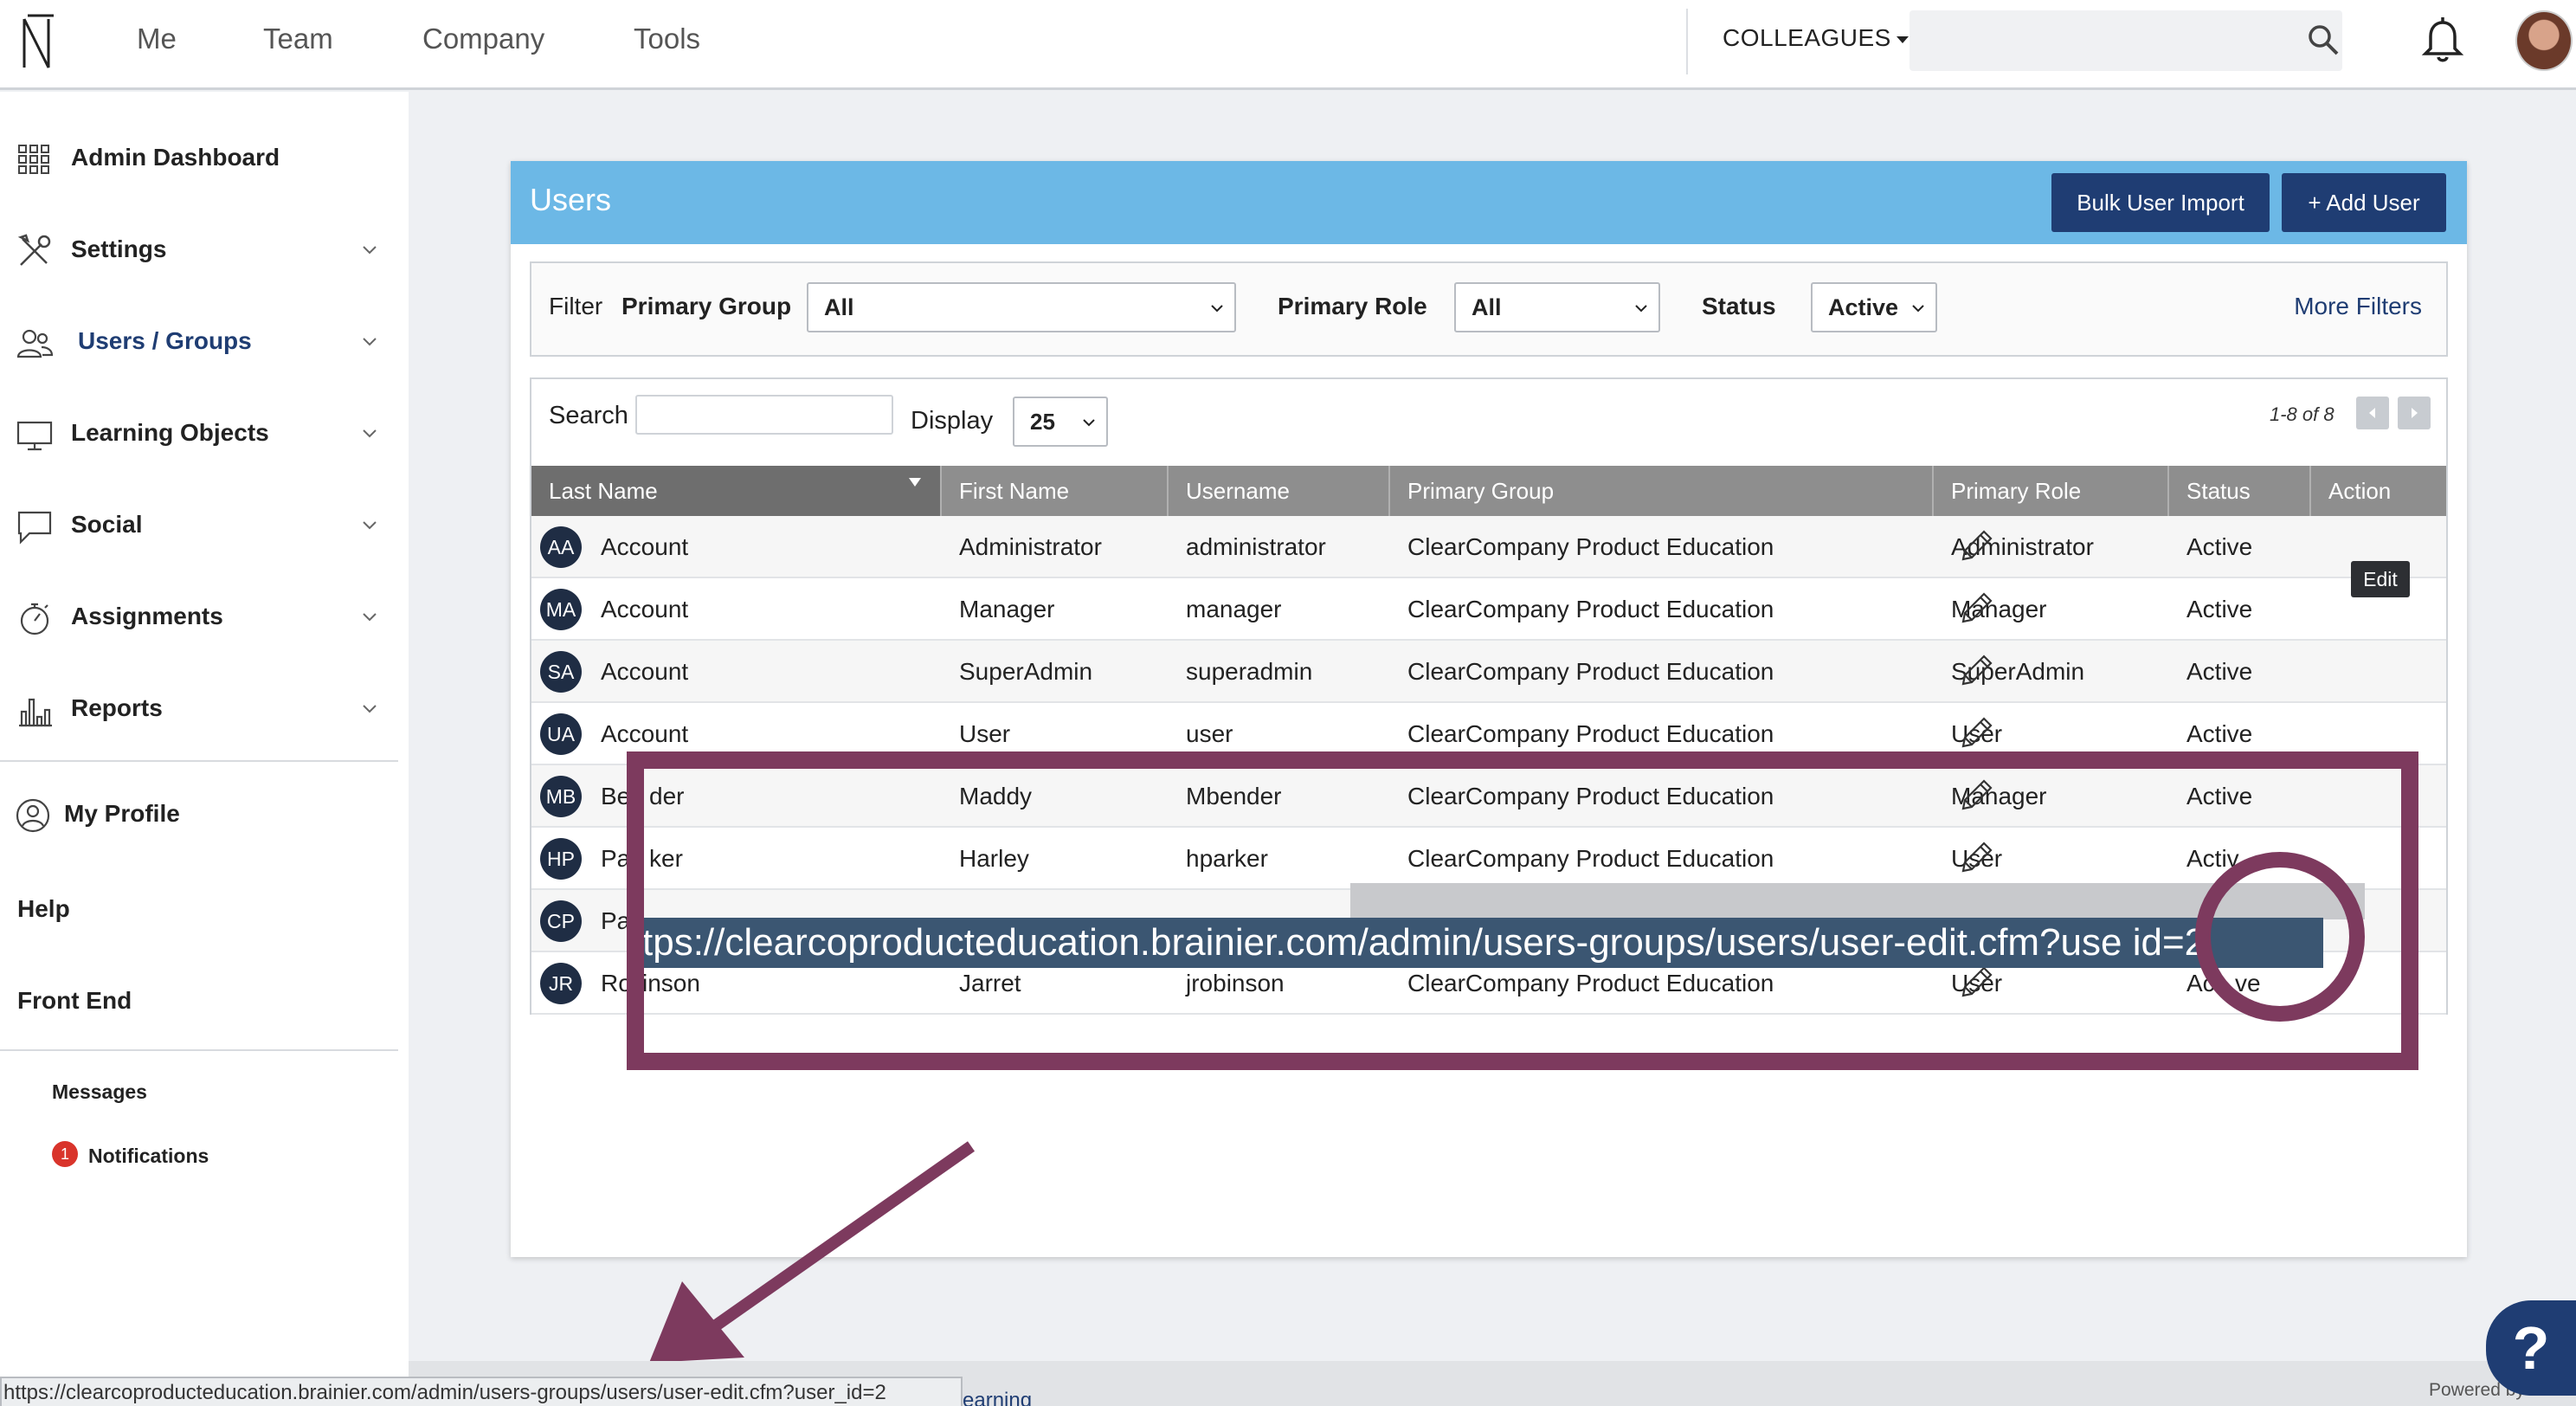 This screenshot has width=2576, height=1406. I want to click on column-header-label: Action, so click(2360, 491).